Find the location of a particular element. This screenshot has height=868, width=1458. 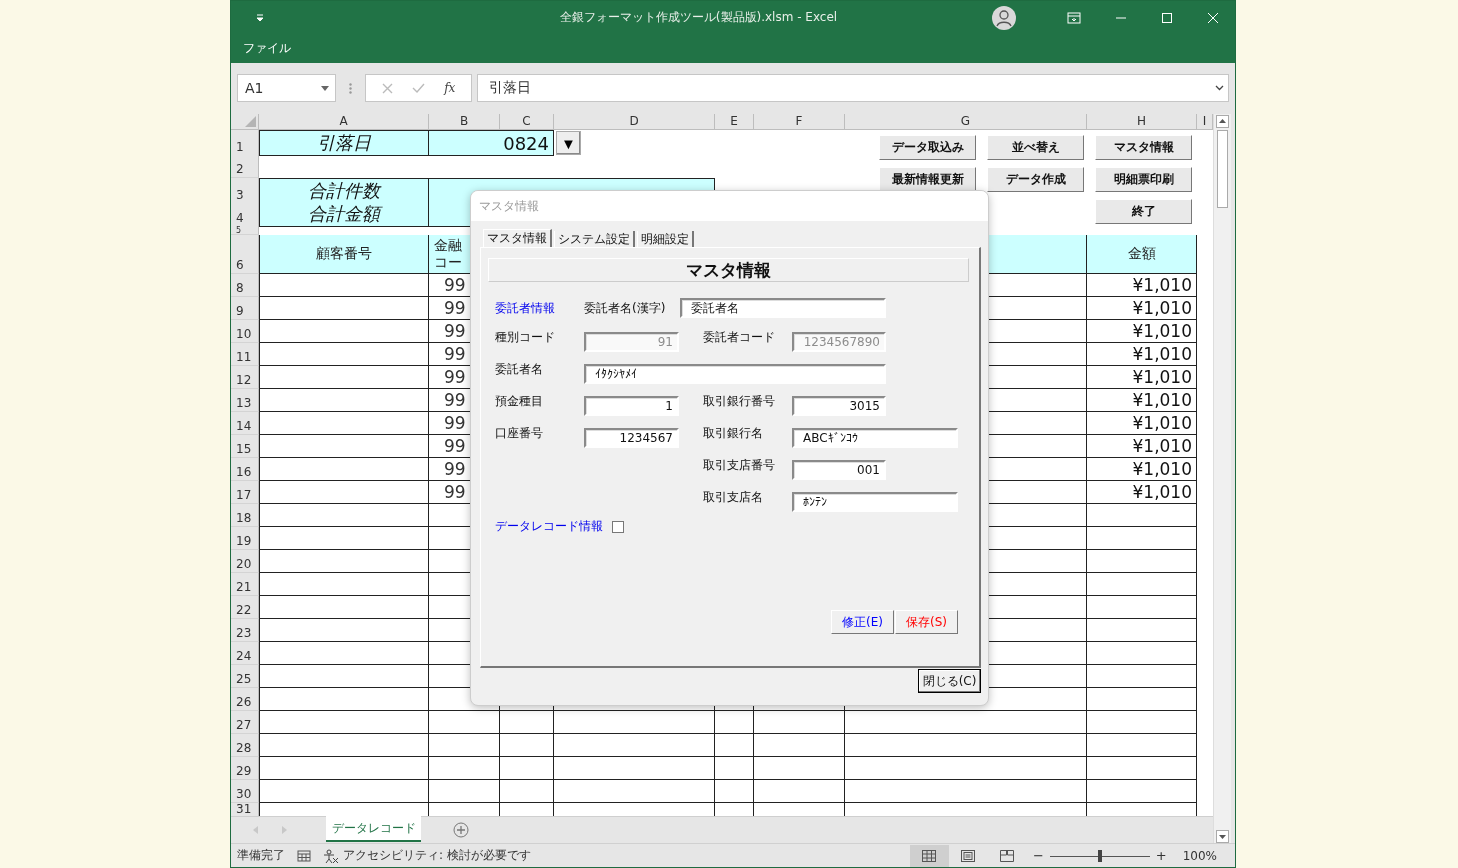

ribbon-display-icon is located at coordinates (1074, 17).